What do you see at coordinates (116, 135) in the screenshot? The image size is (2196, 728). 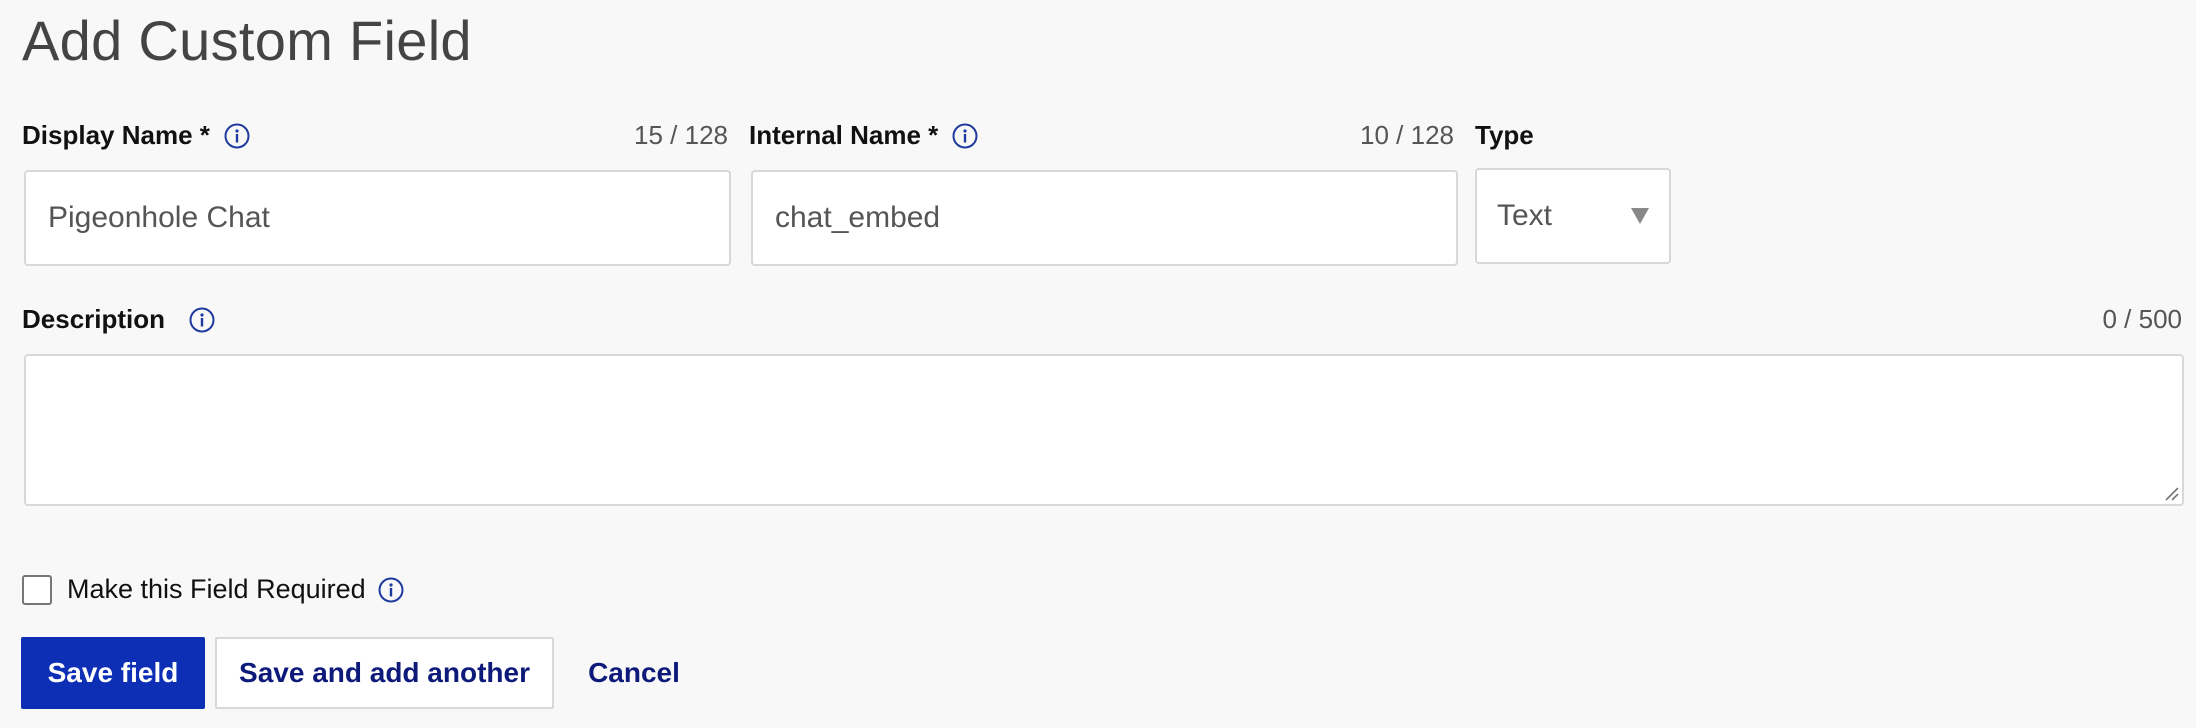 I see `display-name-label: Display Name *` at bounding box center [116, 135].